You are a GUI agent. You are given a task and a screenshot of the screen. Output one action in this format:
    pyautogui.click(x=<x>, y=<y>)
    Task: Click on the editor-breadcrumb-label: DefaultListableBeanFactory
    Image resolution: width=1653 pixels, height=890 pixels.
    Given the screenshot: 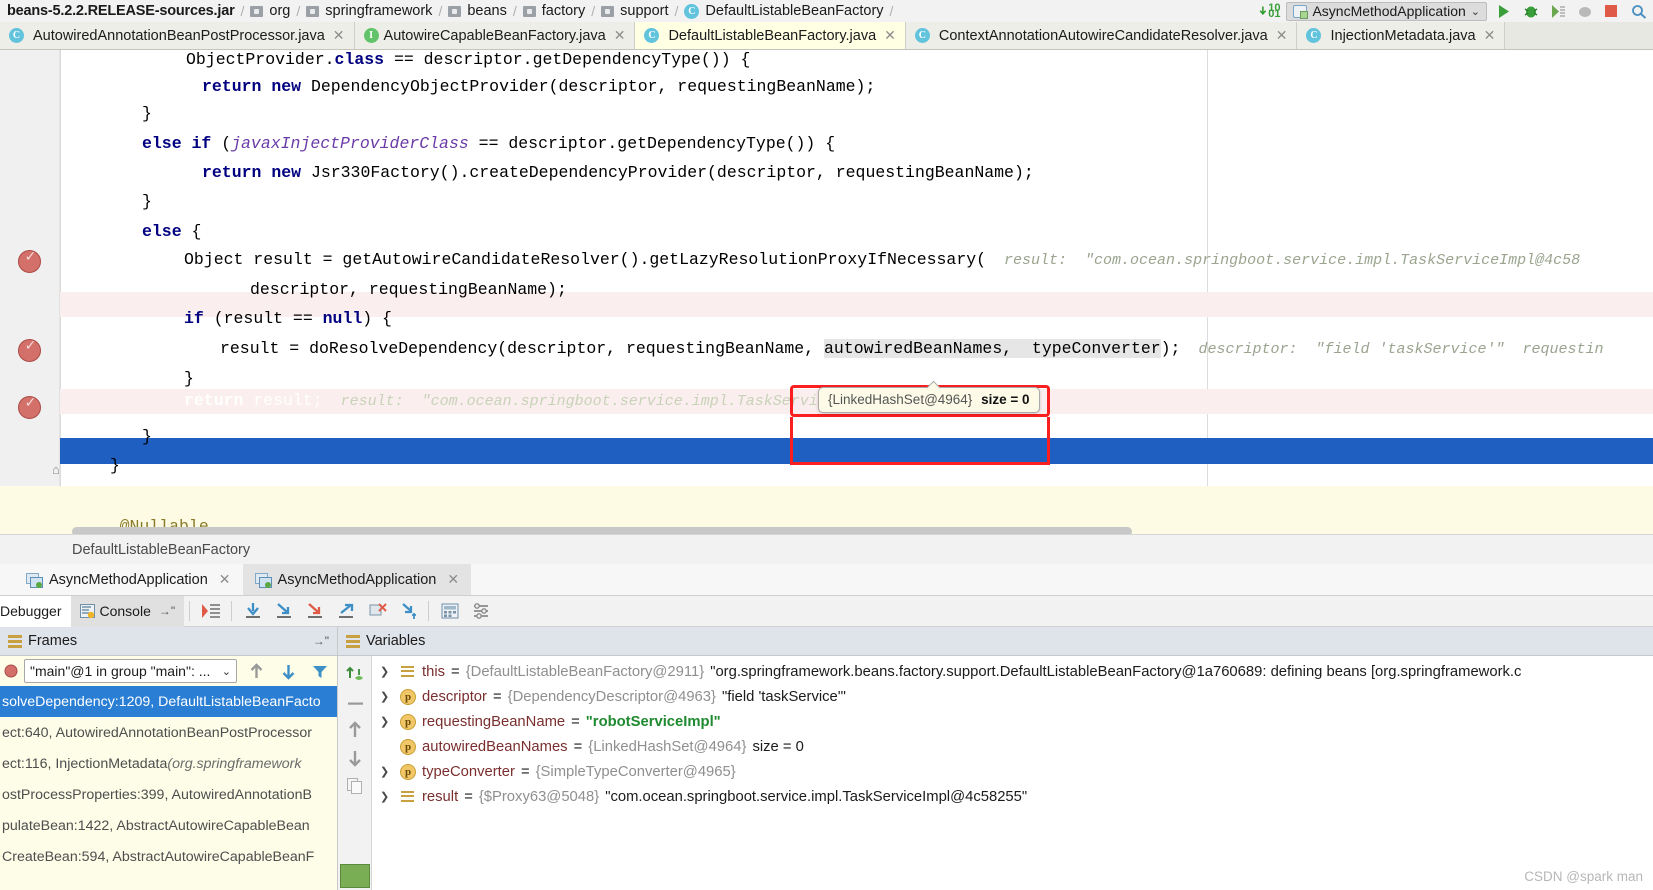 What is the action you would take?
    pyautogui.click(x=161, y=550)
    